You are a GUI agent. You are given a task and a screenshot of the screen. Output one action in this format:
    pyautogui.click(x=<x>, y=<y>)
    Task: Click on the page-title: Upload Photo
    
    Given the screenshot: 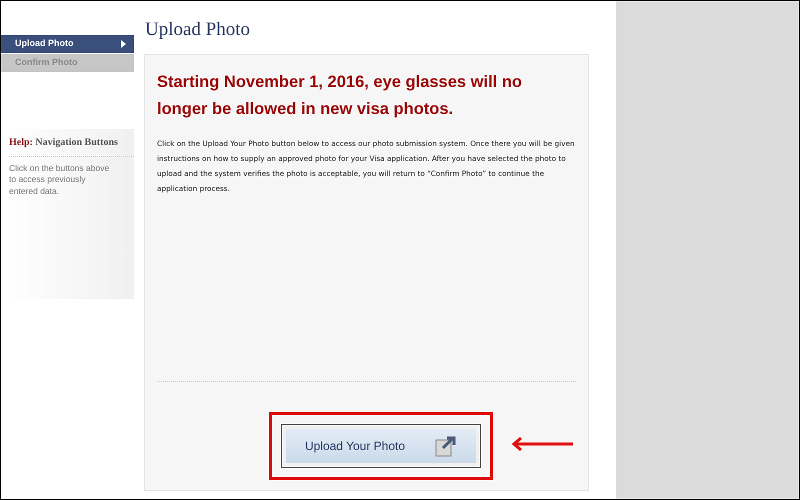 What is the action you would take?
    pyautogui.click(x=198, y=30)
    